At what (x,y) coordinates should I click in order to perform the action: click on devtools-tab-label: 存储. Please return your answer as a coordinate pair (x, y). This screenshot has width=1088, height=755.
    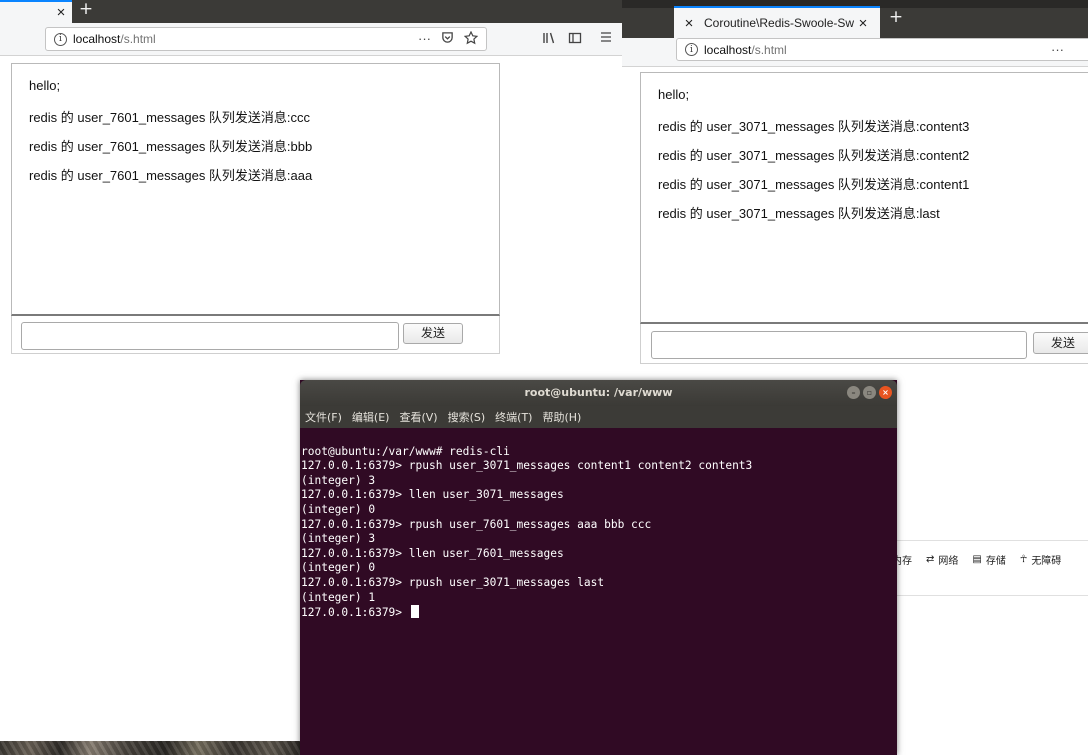
    Looking at the image, I should click on (995, 561).